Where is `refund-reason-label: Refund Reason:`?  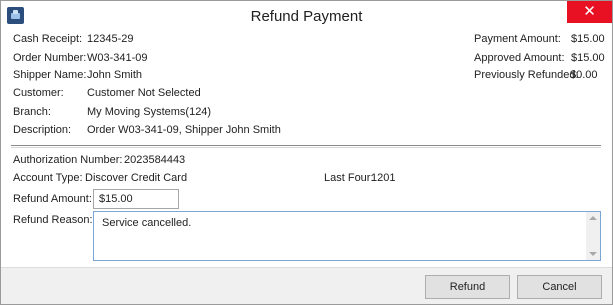
refund-reason-label: Refund Reason: is located at coordinates (53, 220).